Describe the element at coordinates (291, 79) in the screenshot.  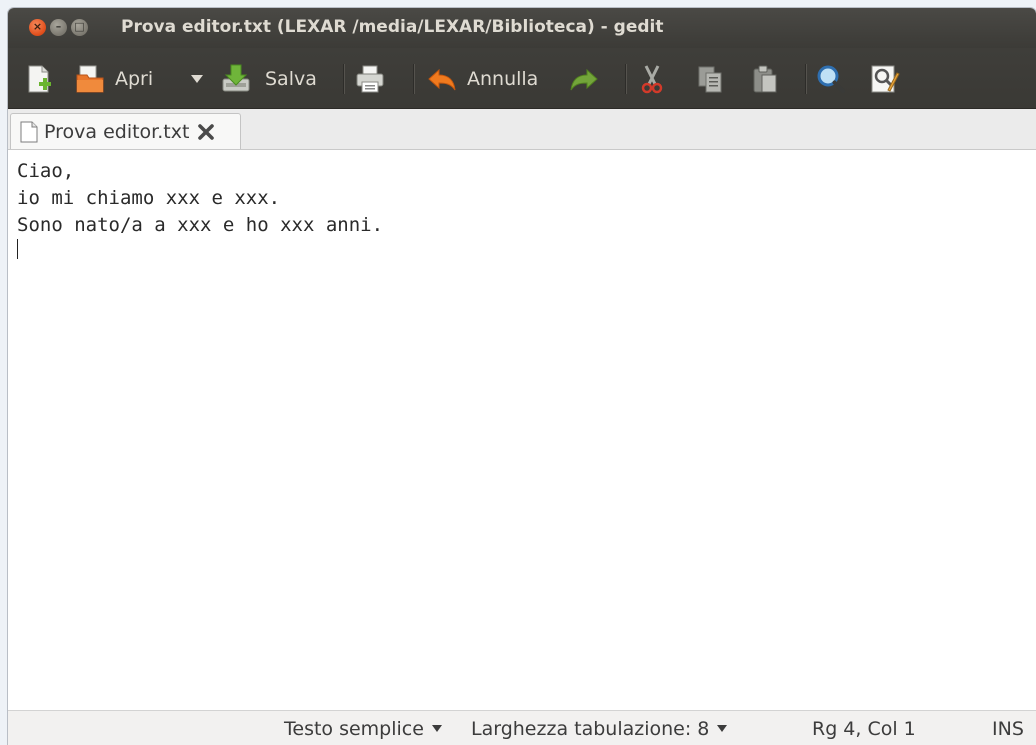
I see `save-label: Salva` at that location.